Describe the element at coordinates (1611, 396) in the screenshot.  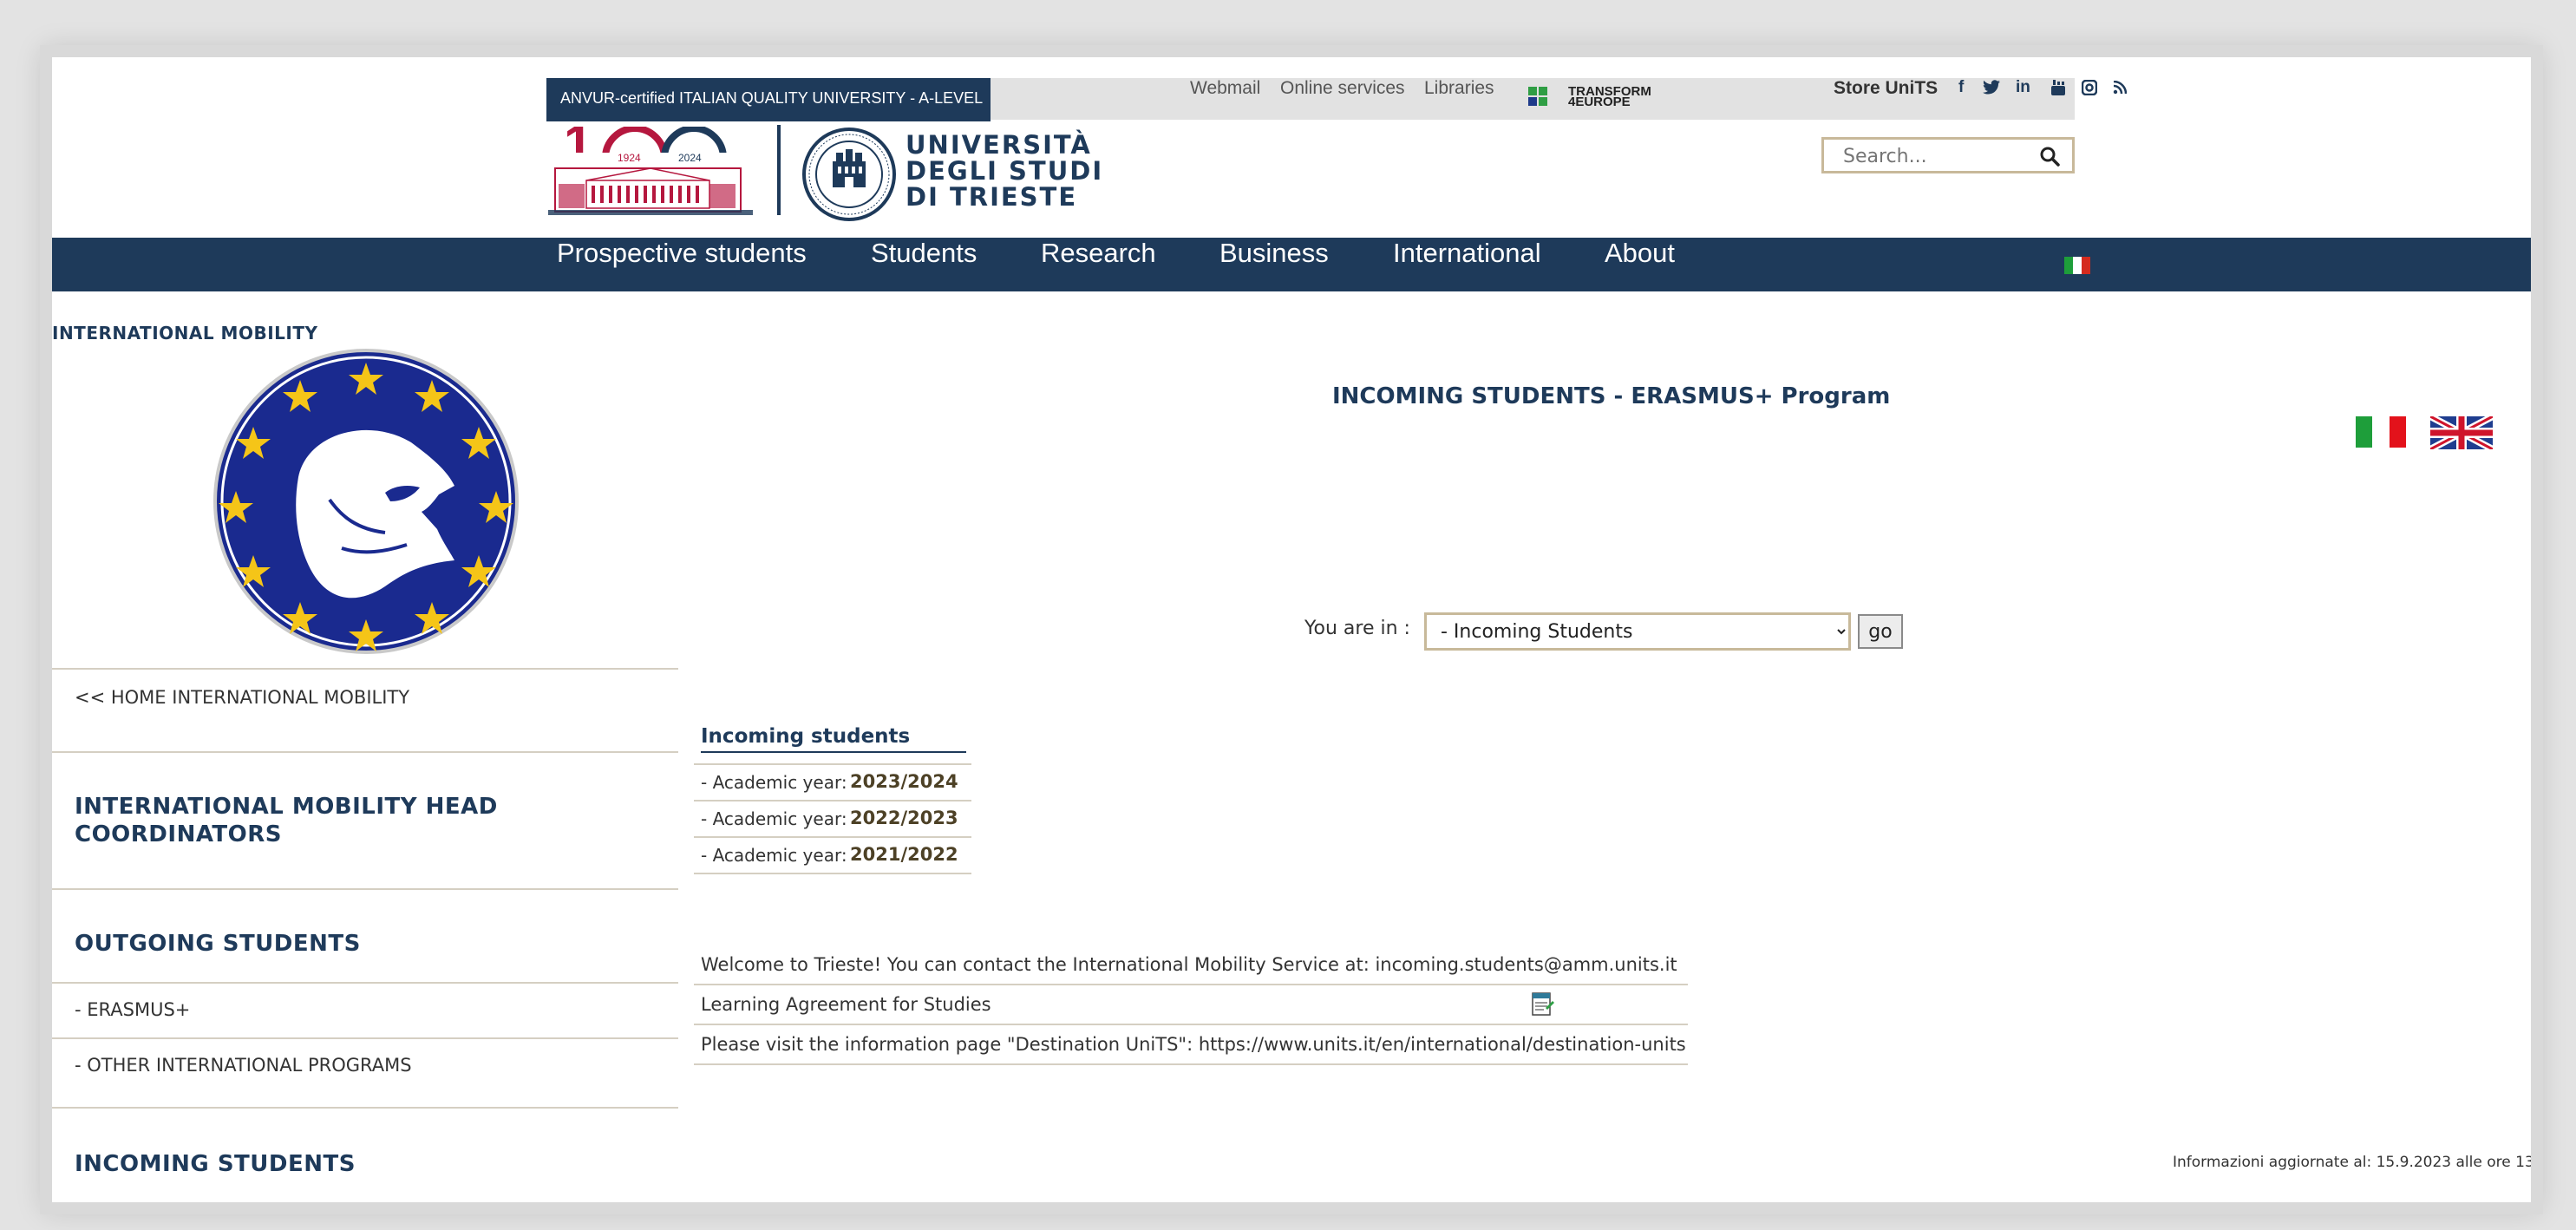
I see `page-title: INCOMING STUDENTS - ERASMUS+ Program` at that location.